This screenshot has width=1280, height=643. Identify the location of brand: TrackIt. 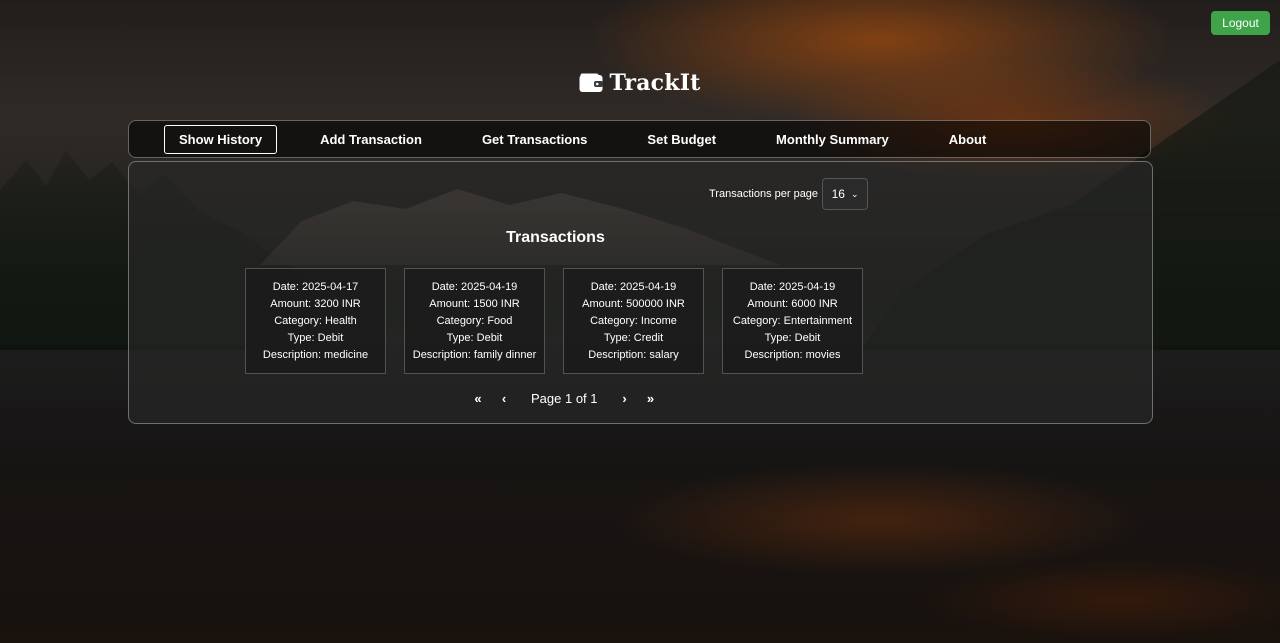
(640, 84).